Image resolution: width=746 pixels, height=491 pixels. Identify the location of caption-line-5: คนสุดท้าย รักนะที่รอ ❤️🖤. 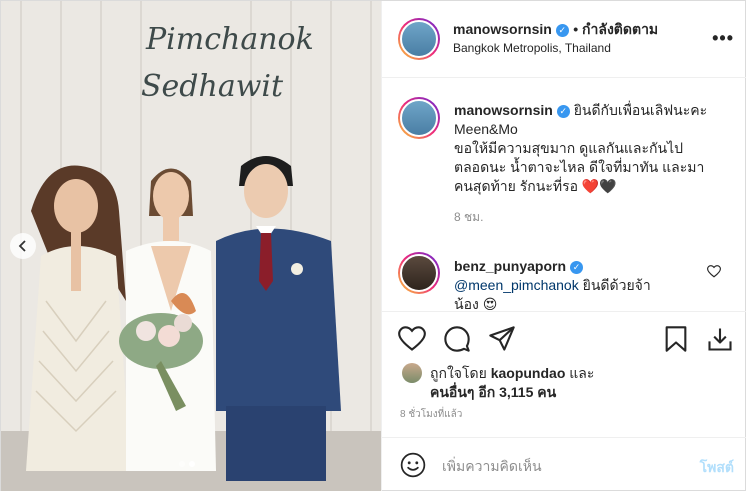
(535, 186).